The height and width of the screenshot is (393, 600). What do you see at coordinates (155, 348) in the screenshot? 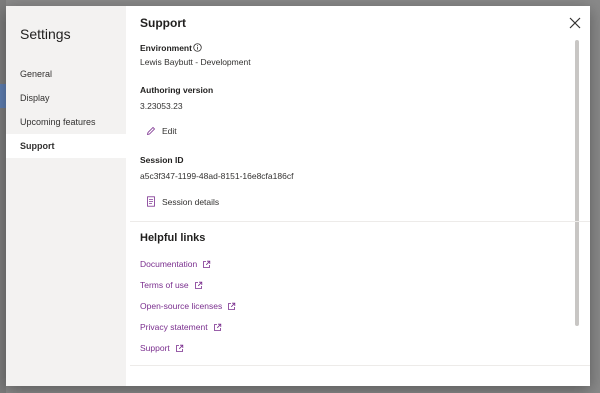
I see `link-label: Support` at bounding box center [155, 348].